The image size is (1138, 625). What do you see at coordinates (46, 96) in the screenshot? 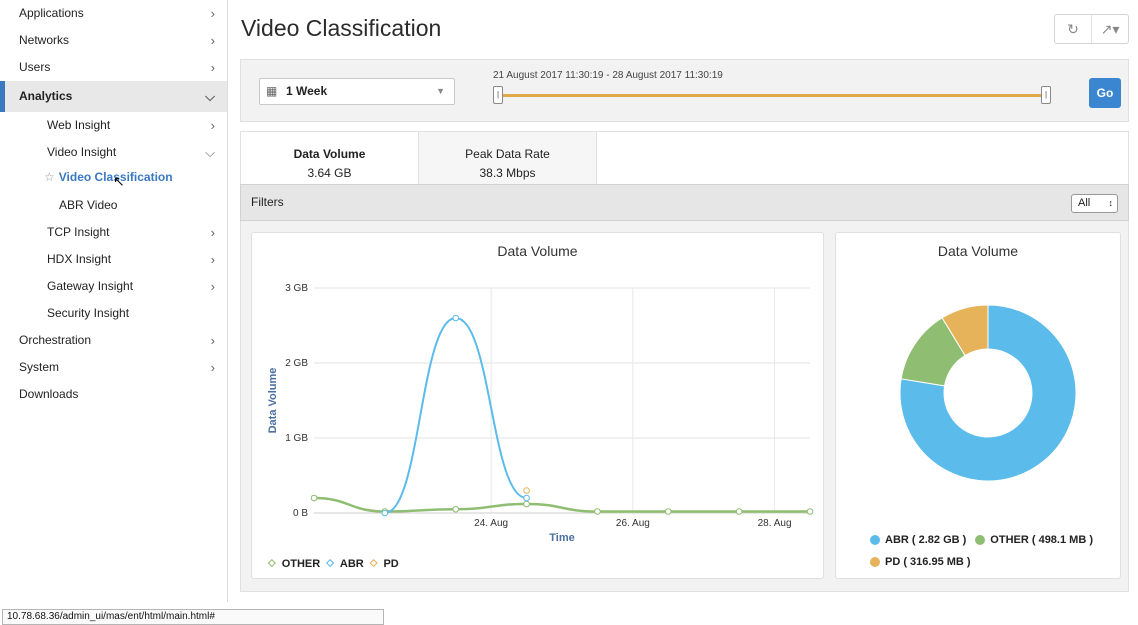
I see `sidebar-item-label: Analytics` at bounding box center [46, 96].